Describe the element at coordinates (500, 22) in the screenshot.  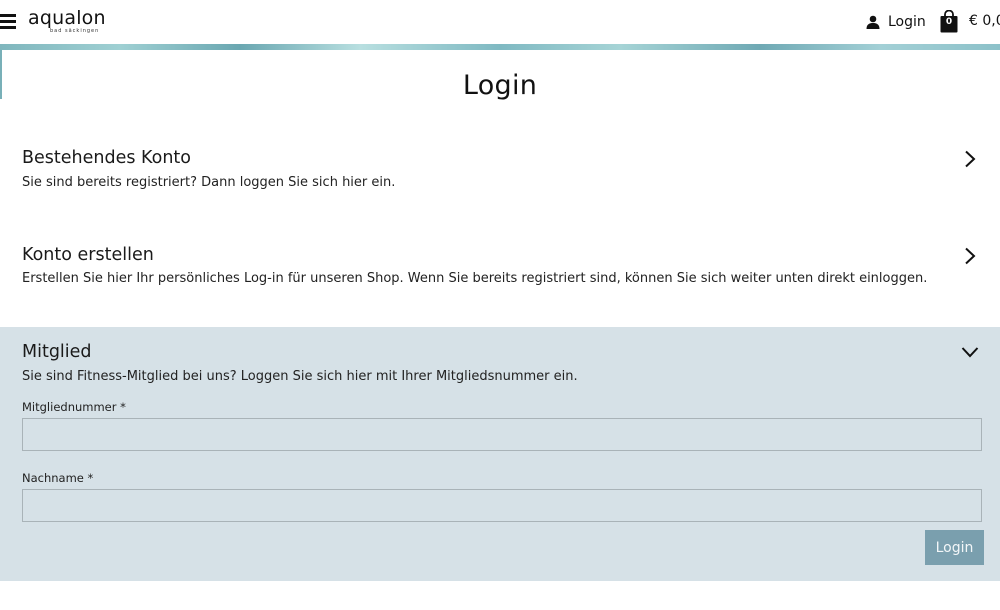
I see `site-header: aqualon bad säckingen Login 0 € 0,00` at that location.